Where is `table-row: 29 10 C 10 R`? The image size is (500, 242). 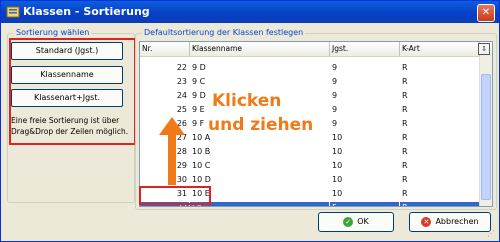
table-row: 29 10 C 10 R is located at coordinates (310, 166).